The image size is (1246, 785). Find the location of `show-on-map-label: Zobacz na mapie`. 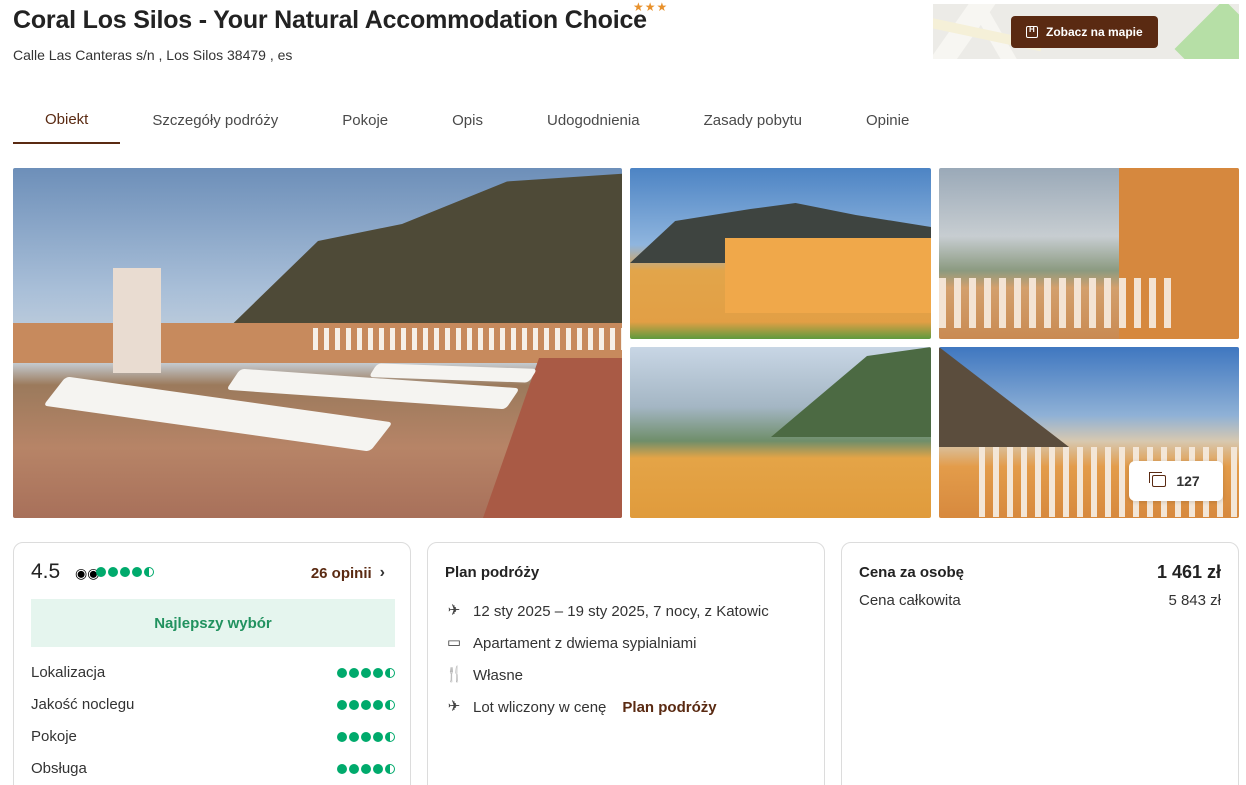

show-on-map-label: Zobacz na mapie is located at coordinates (1094, 32).